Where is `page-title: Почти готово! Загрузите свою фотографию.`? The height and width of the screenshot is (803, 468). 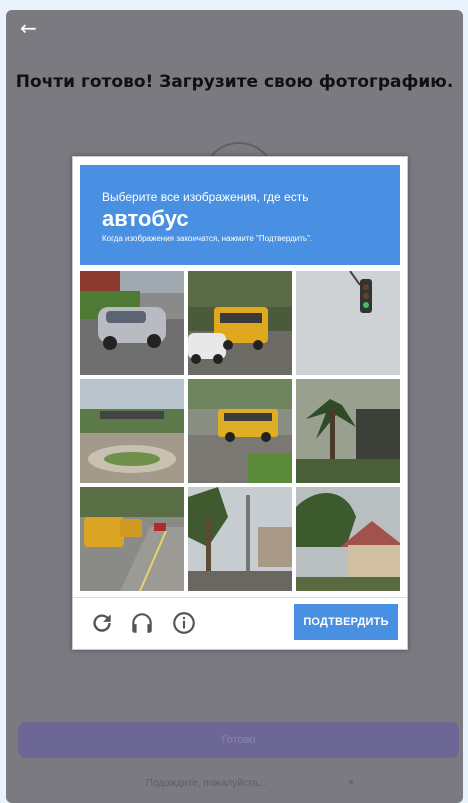
page-title: Почти готово! Загрузите свою фотографию. is located at coordinates (234, 82).